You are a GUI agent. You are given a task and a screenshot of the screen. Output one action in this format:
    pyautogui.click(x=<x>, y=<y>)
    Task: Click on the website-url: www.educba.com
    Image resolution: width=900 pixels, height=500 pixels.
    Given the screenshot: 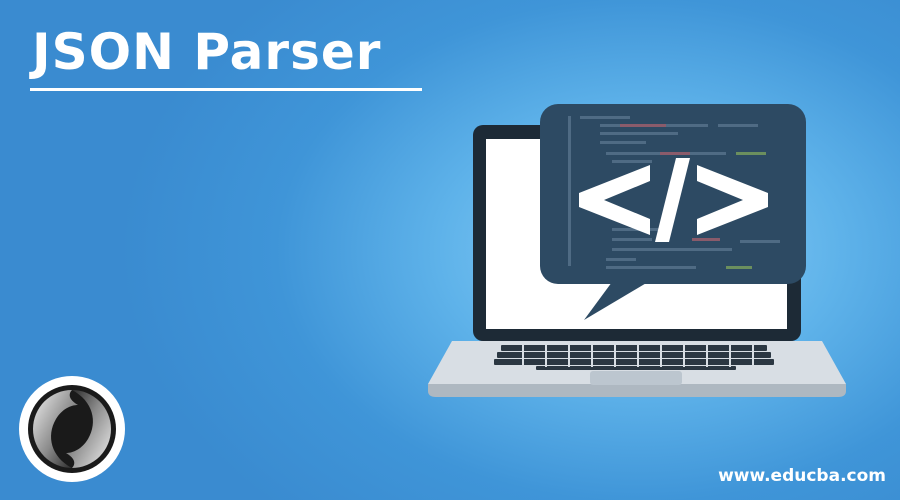 What is the action you would take?
    pyautogui.click(x=802, y=476)
    